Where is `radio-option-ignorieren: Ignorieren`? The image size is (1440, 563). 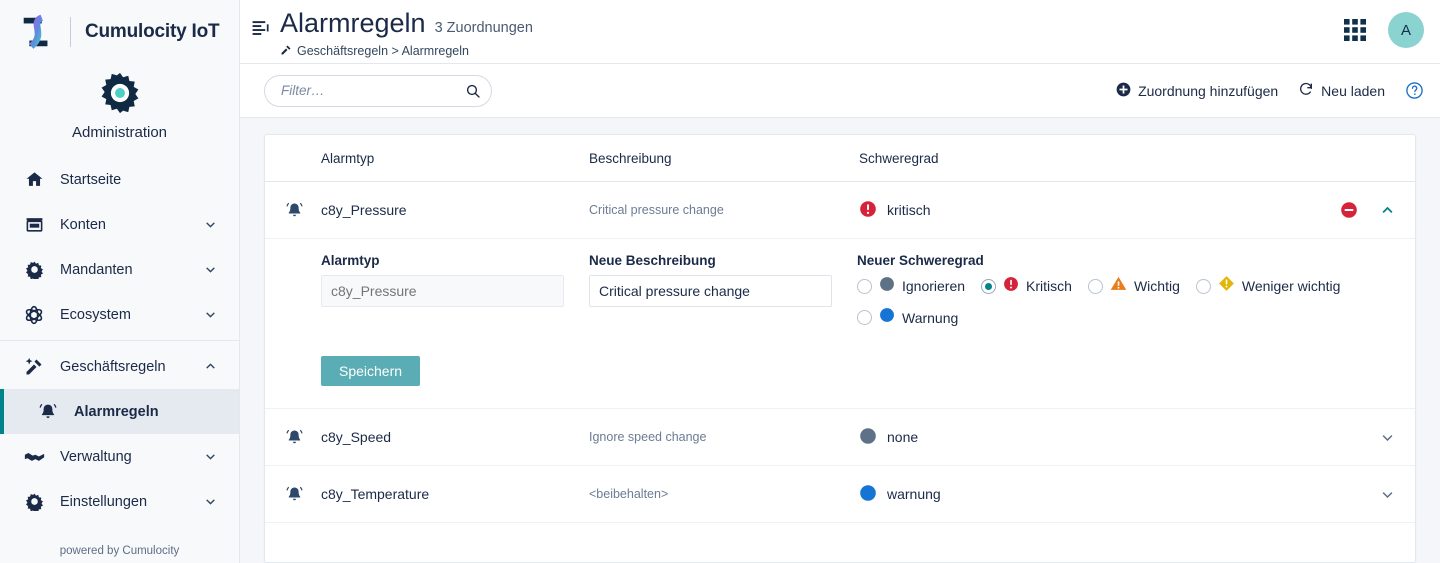 radio-option-ignorieren: Ignorieren is located at coordinates (911, 286).